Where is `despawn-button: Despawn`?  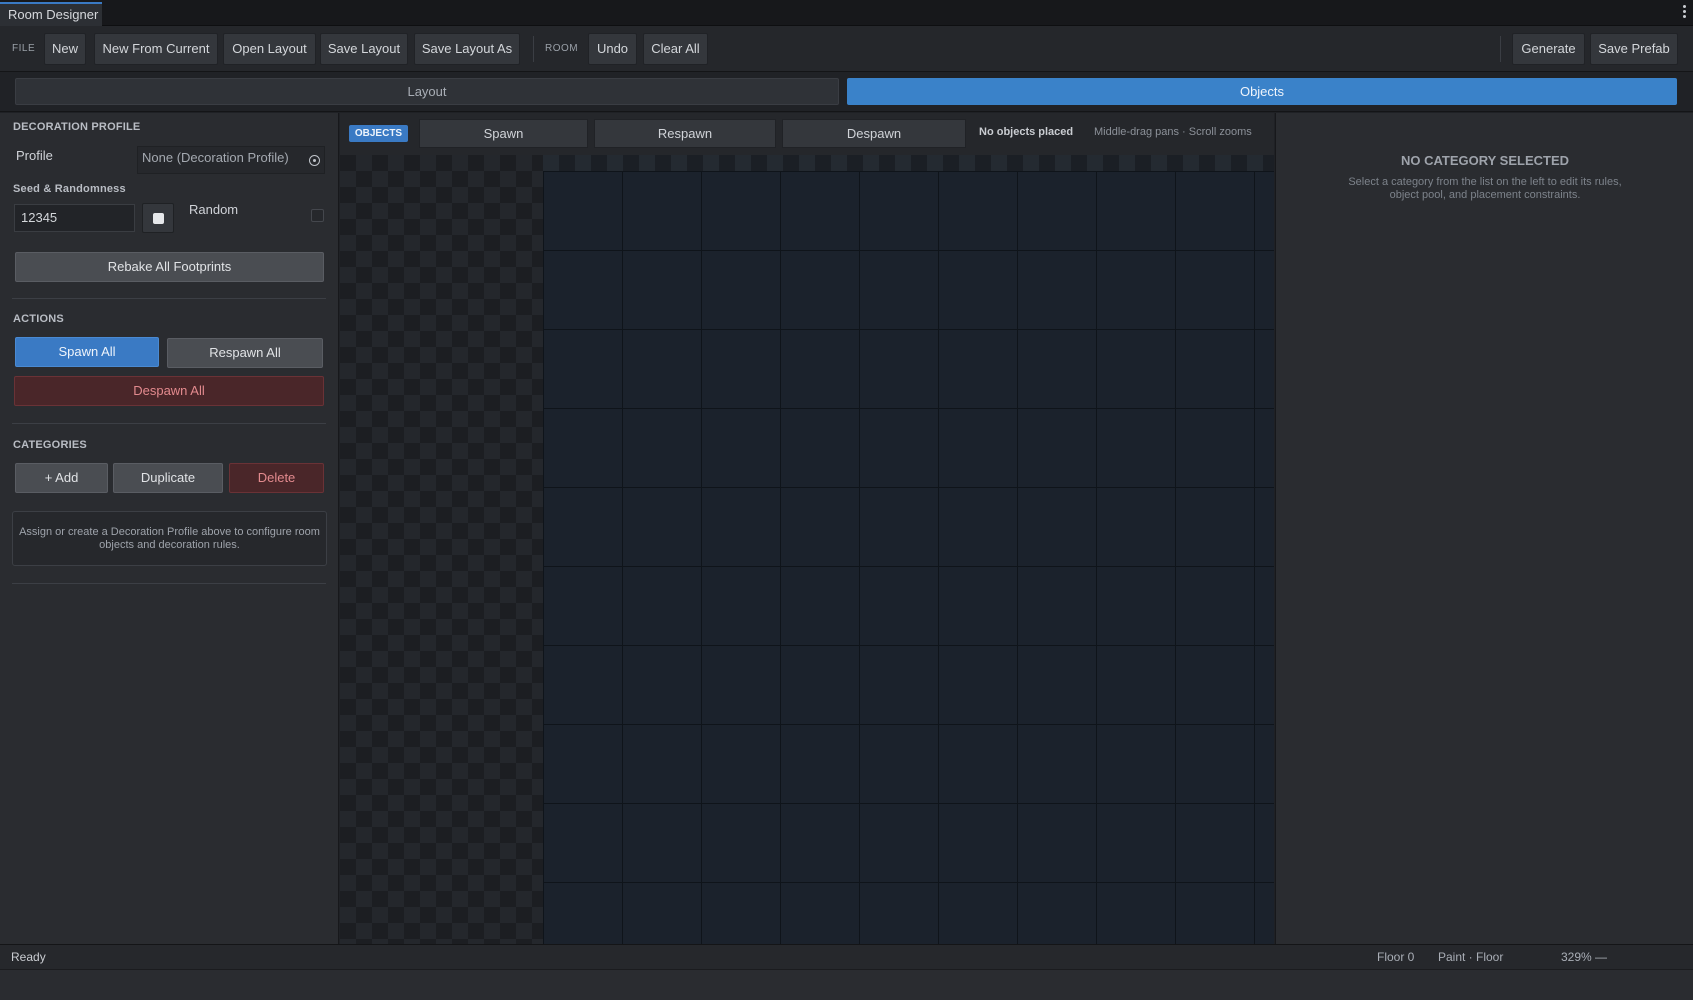 despawn-button: Despawn is located at coordinates (874, 133).